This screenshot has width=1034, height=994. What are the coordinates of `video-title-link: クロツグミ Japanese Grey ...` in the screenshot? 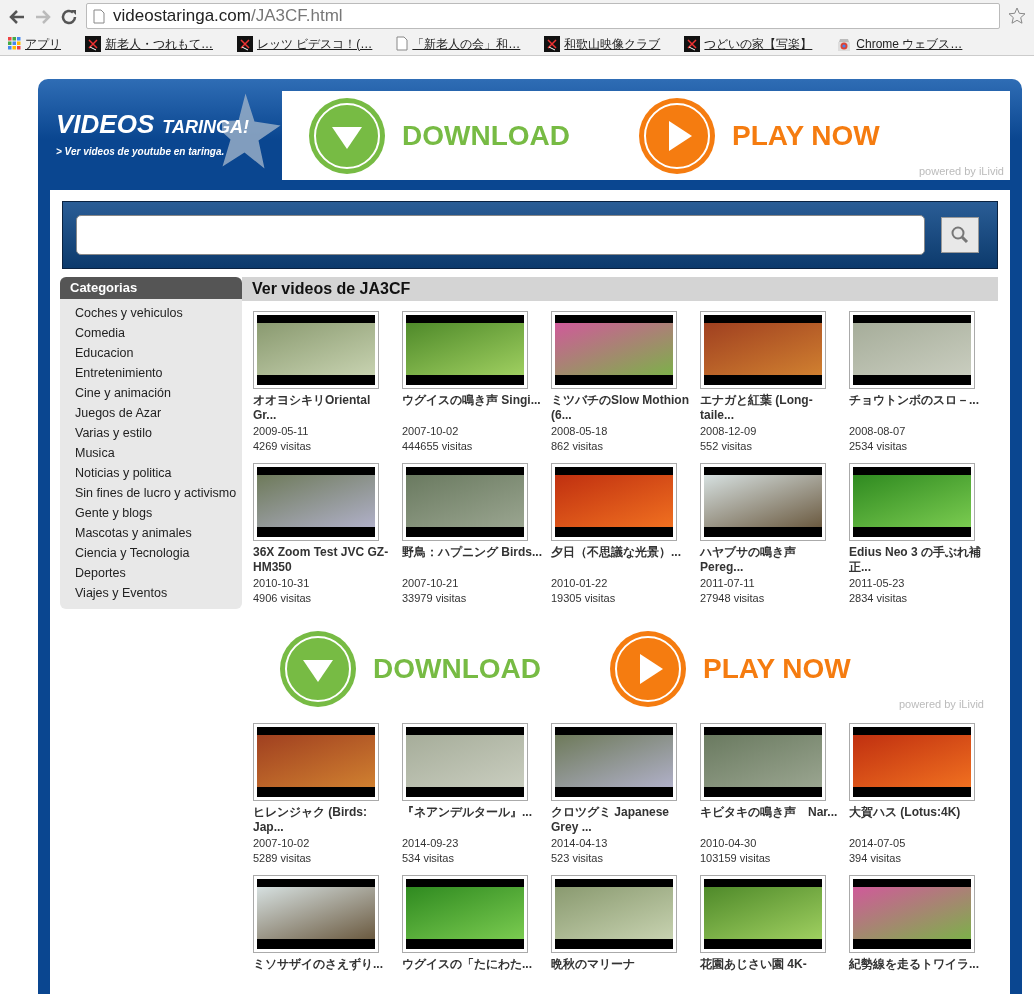 It's located at (621, 820).